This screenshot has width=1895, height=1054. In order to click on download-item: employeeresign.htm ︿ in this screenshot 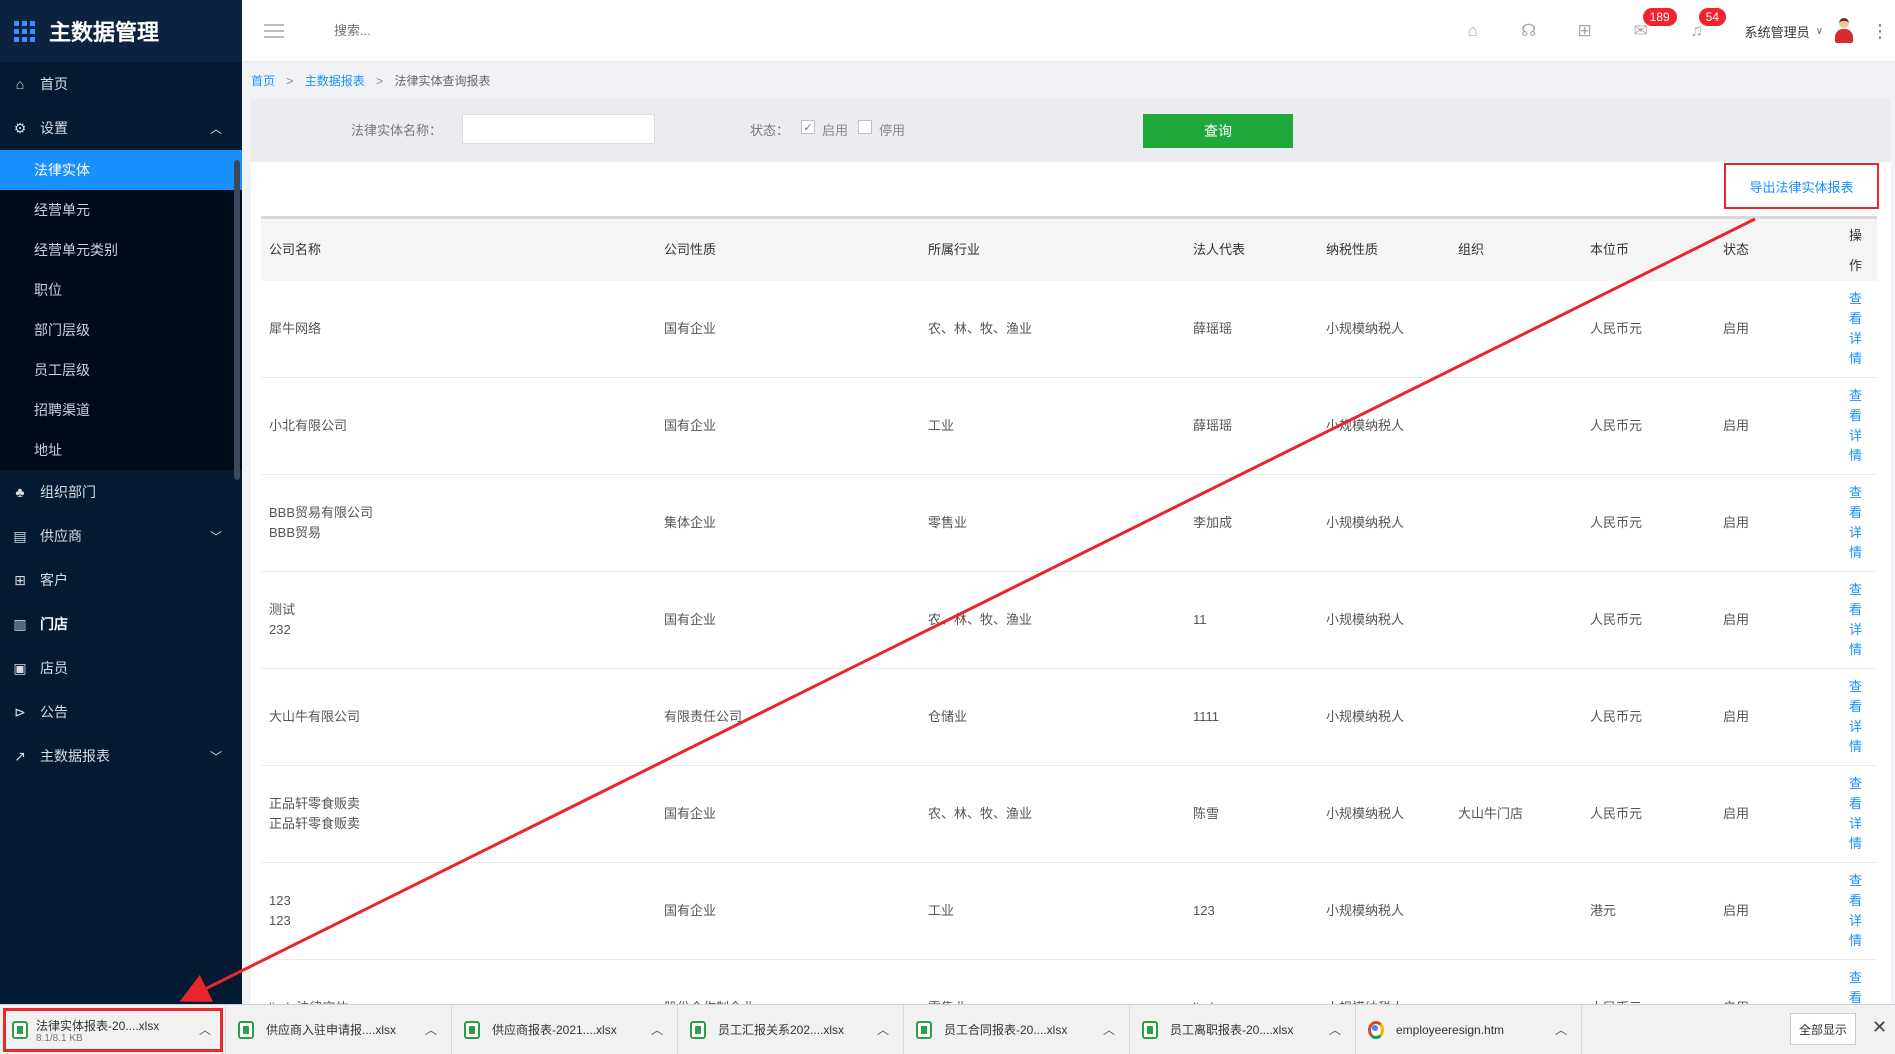, I will do `click(1469, 1029)`.